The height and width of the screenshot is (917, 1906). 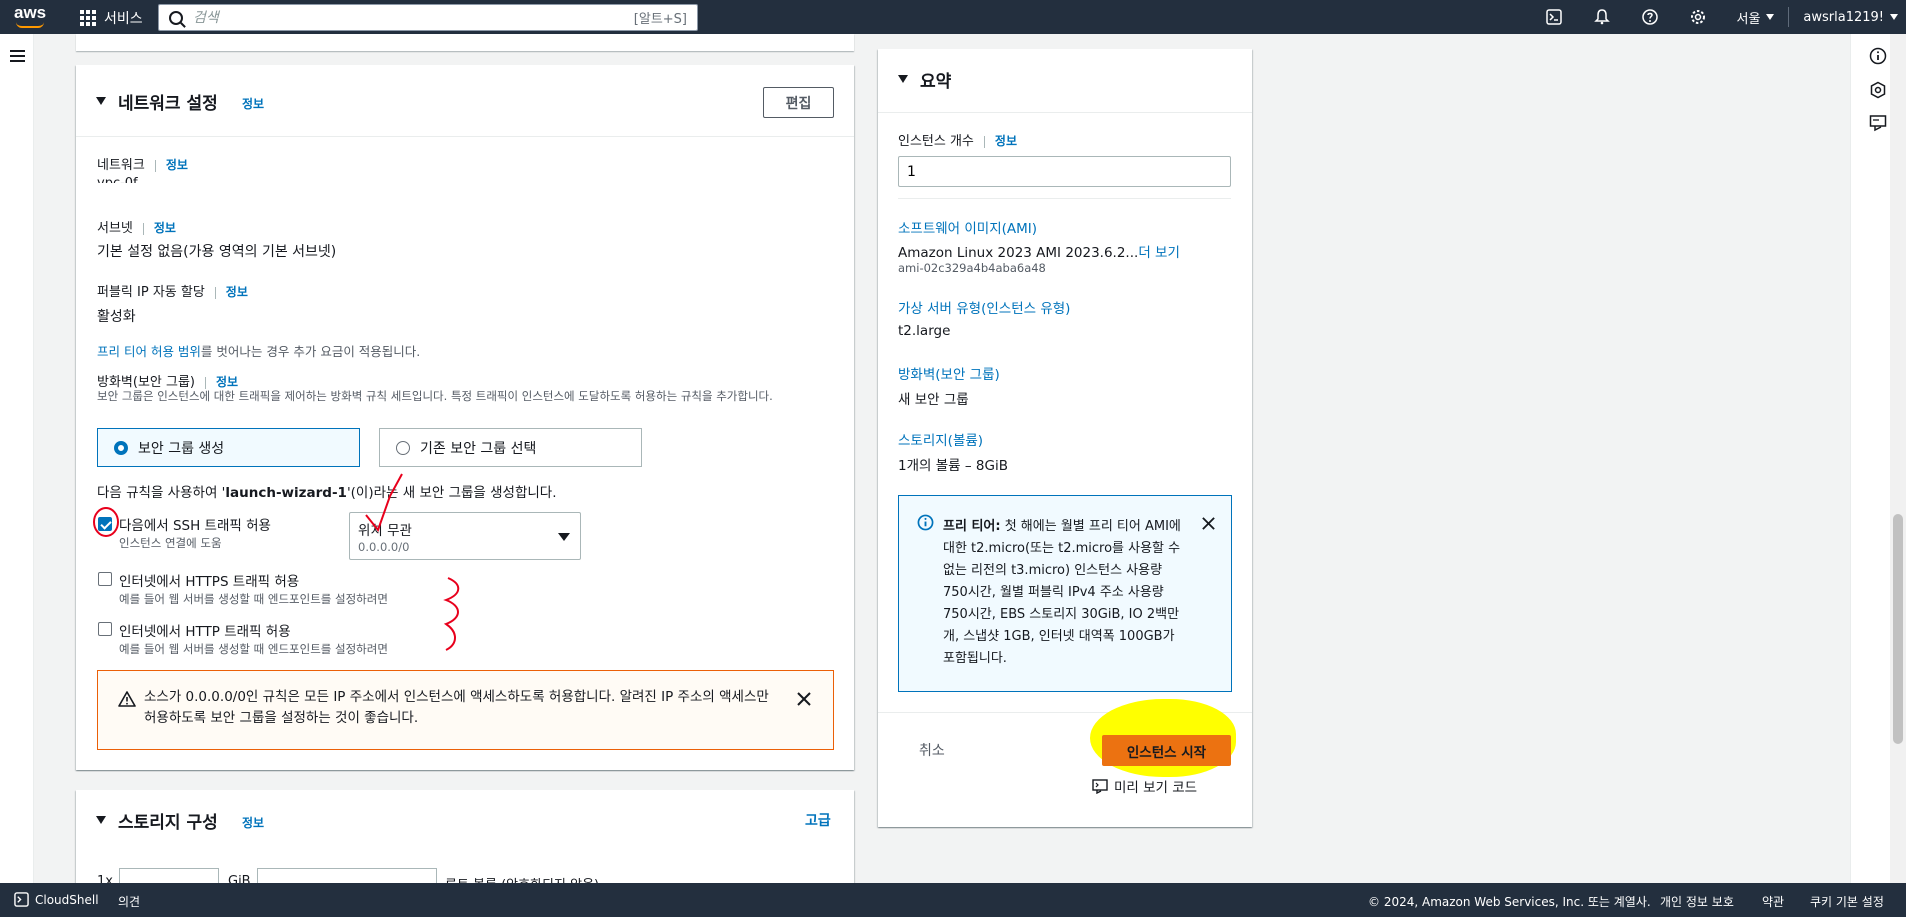 I want to click on cloudshell-button: CloudShell, so click(x=56, y=899).